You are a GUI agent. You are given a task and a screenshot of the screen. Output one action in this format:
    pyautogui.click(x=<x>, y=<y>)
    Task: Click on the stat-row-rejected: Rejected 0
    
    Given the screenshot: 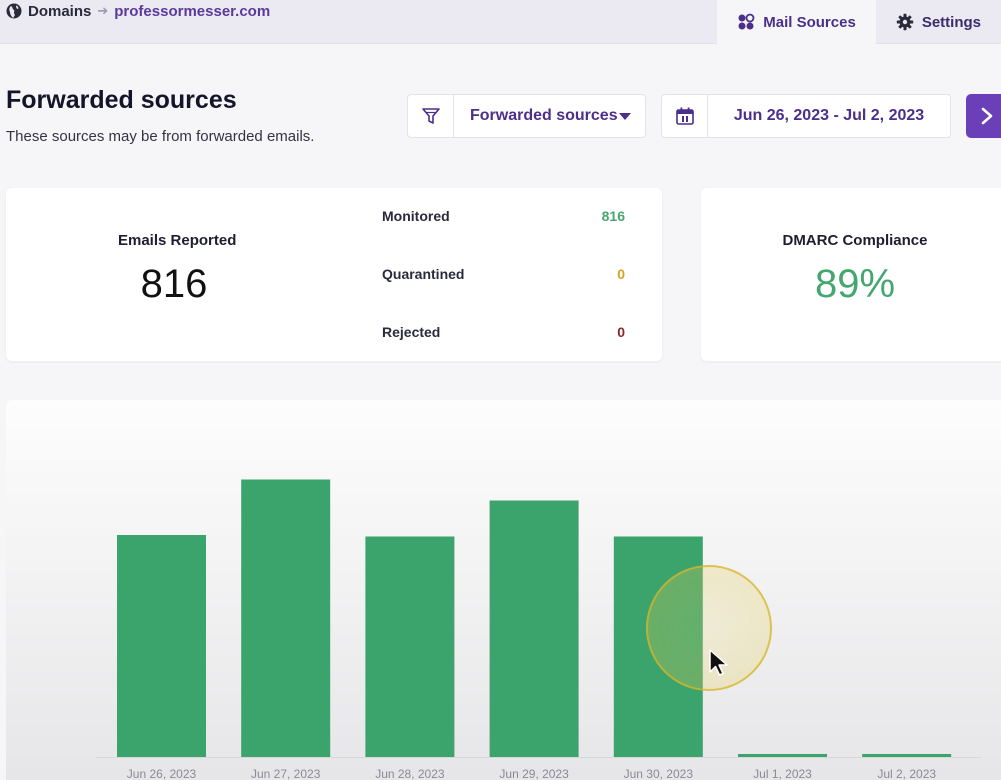 What is the action you would take?
    pyautogui.click(x=503, y=332)
    